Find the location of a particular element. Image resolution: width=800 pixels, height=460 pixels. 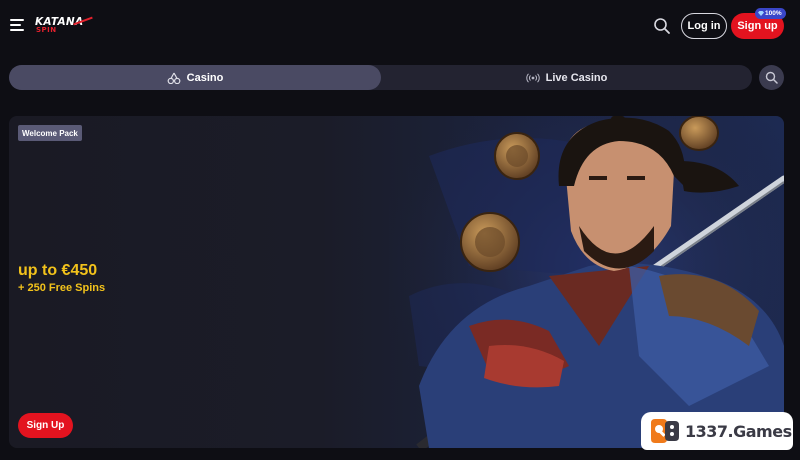

login-button: Log in is located at coordinates (704, 26).